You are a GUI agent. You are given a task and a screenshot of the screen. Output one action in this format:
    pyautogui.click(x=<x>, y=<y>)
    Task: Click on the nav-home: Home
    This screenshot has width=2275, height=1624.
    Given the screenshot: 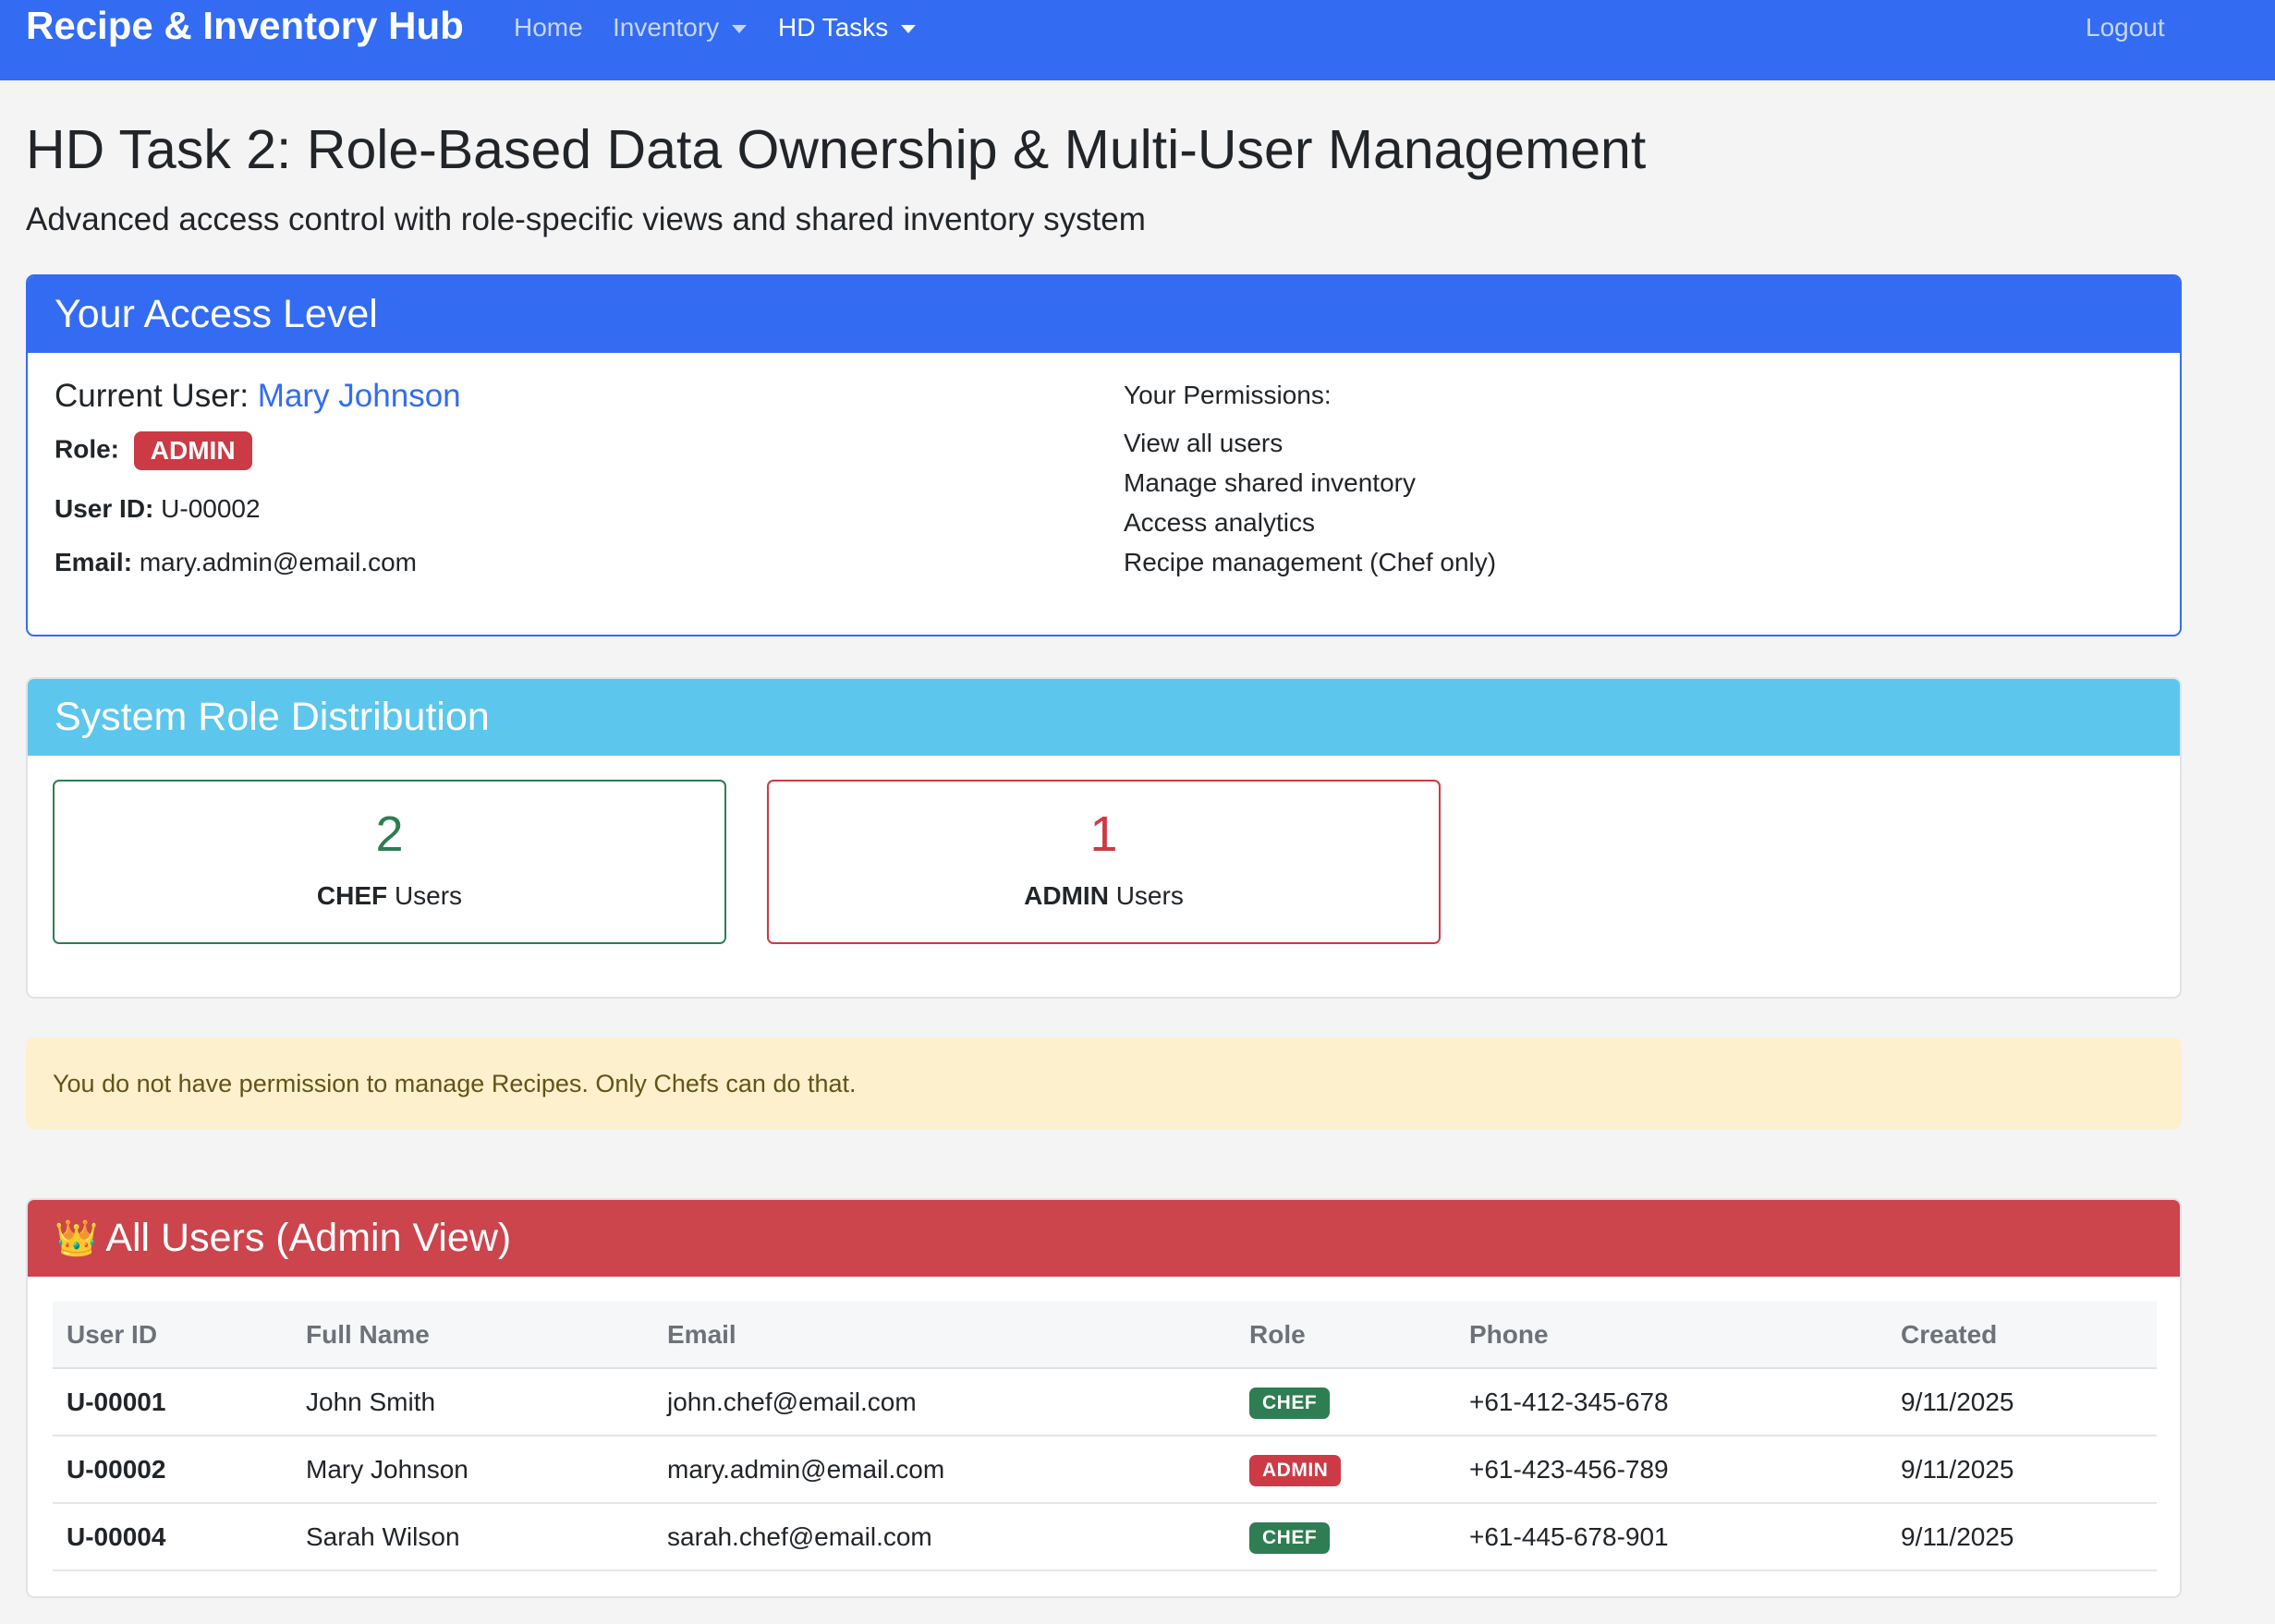 What is the action you would take?
    pyautogui.click(x=549, y=28)
    